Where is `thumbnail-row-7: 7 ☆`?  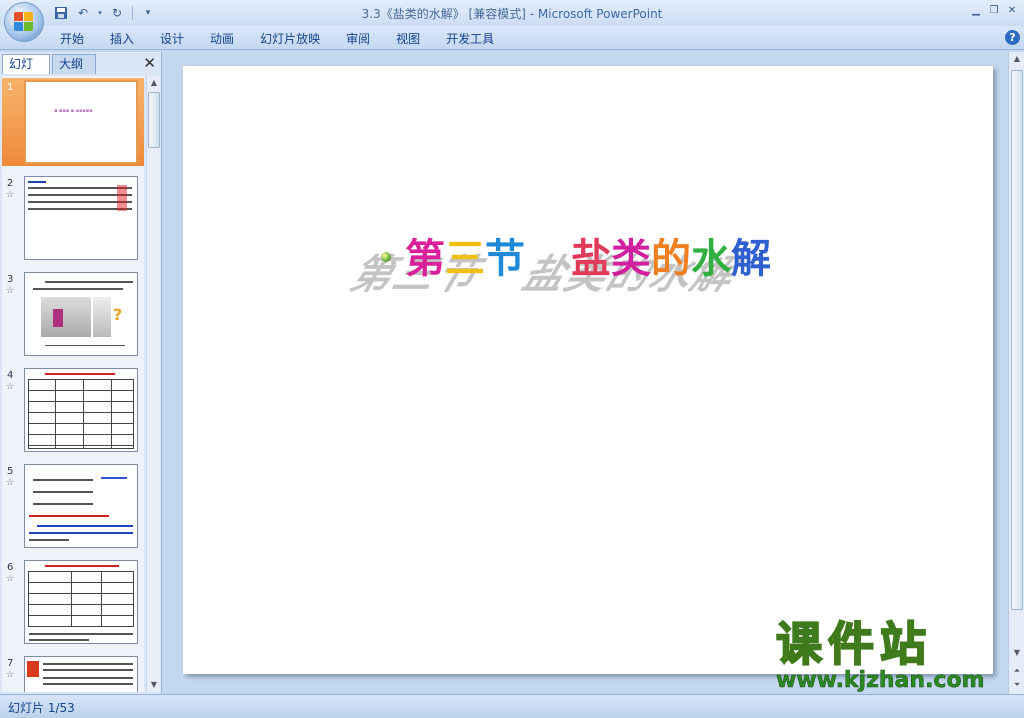
thumbnail-row-7: 7 ☆ is located at coordinates (73, 673).